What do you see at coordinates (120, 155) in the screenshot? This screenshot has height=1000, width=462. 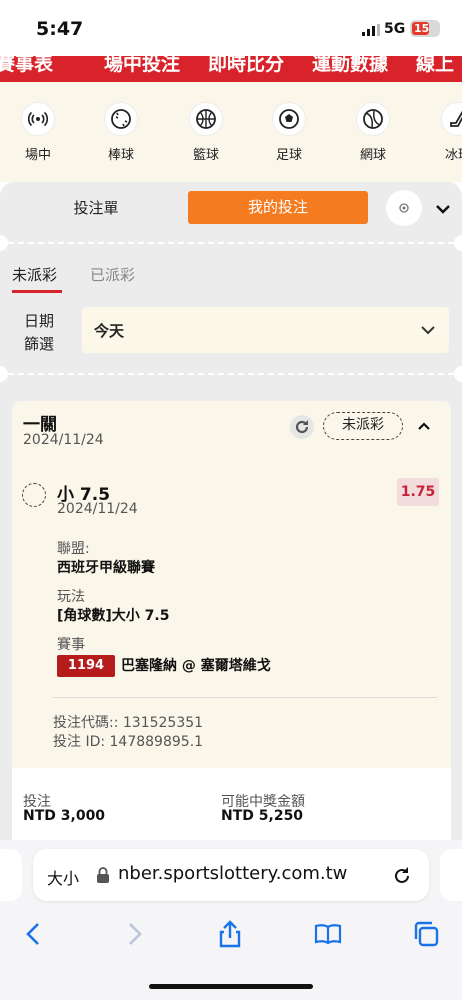 I see `sport-label: 棒球` at bounding box center [120, 155].